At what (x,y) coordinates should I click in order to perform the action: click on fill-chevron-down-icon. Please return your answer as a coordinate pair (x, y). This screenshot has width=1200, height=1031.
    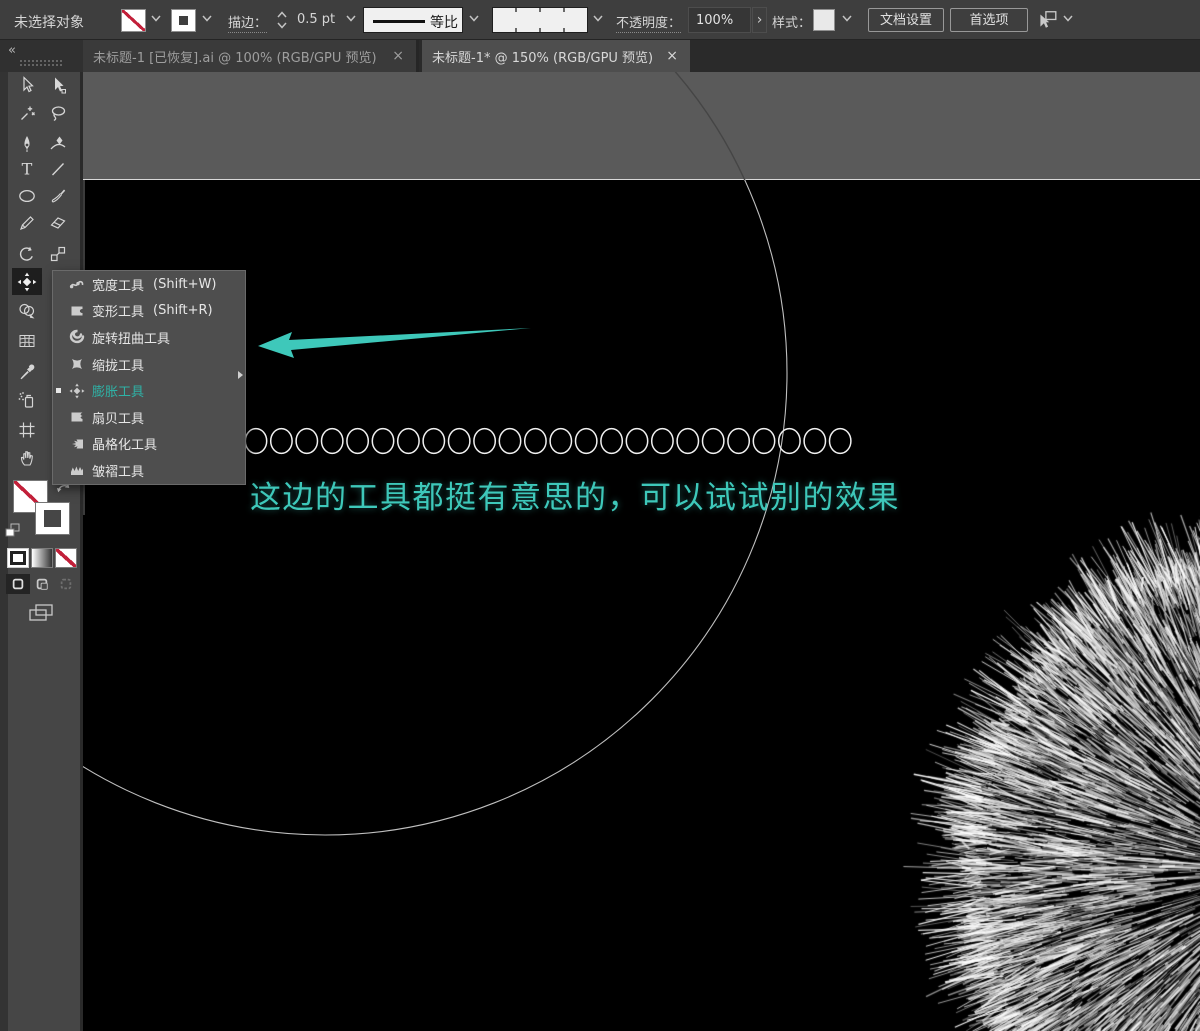
    Looking at the image, I should click on (156, 18).